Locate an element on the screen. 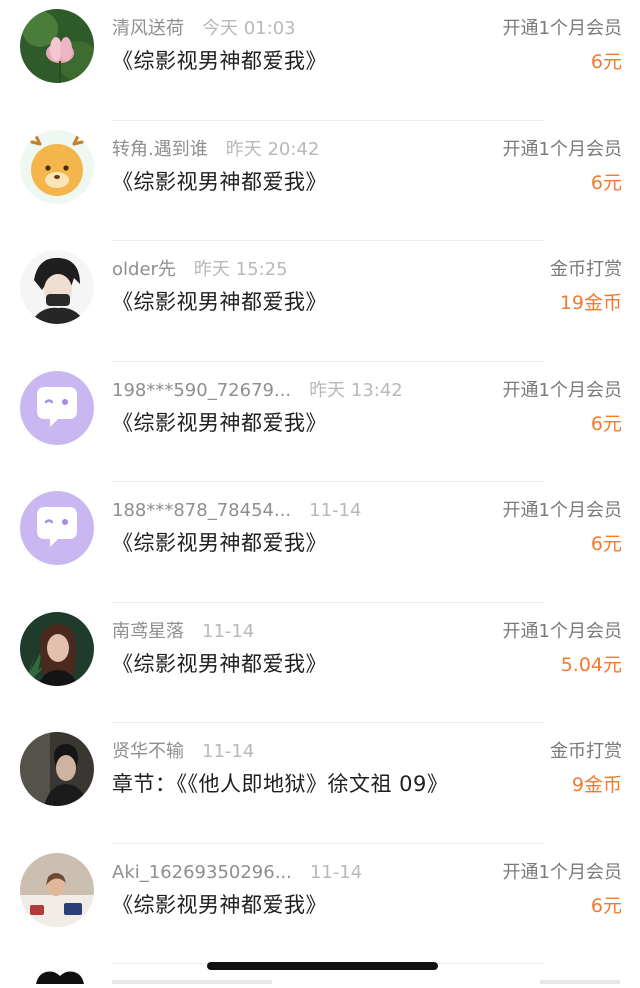 The height and width of the screenshot is (988, 640). timestamp: 昨天 13:42 is located at coordinates (356, 390).